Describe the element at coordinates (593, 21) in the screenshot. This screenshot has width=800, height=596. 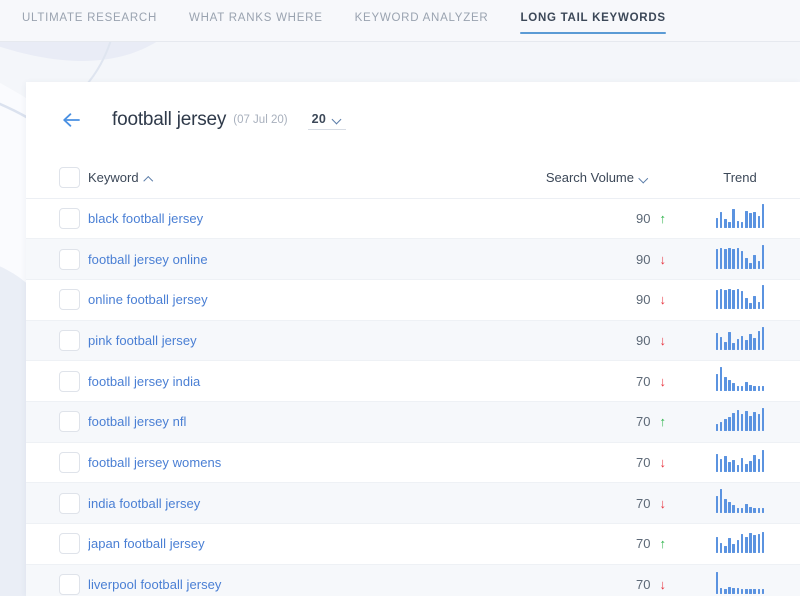
I see `nav-tab-long-tail-keywords: LONG TAIL KEYWORDS` at that location.